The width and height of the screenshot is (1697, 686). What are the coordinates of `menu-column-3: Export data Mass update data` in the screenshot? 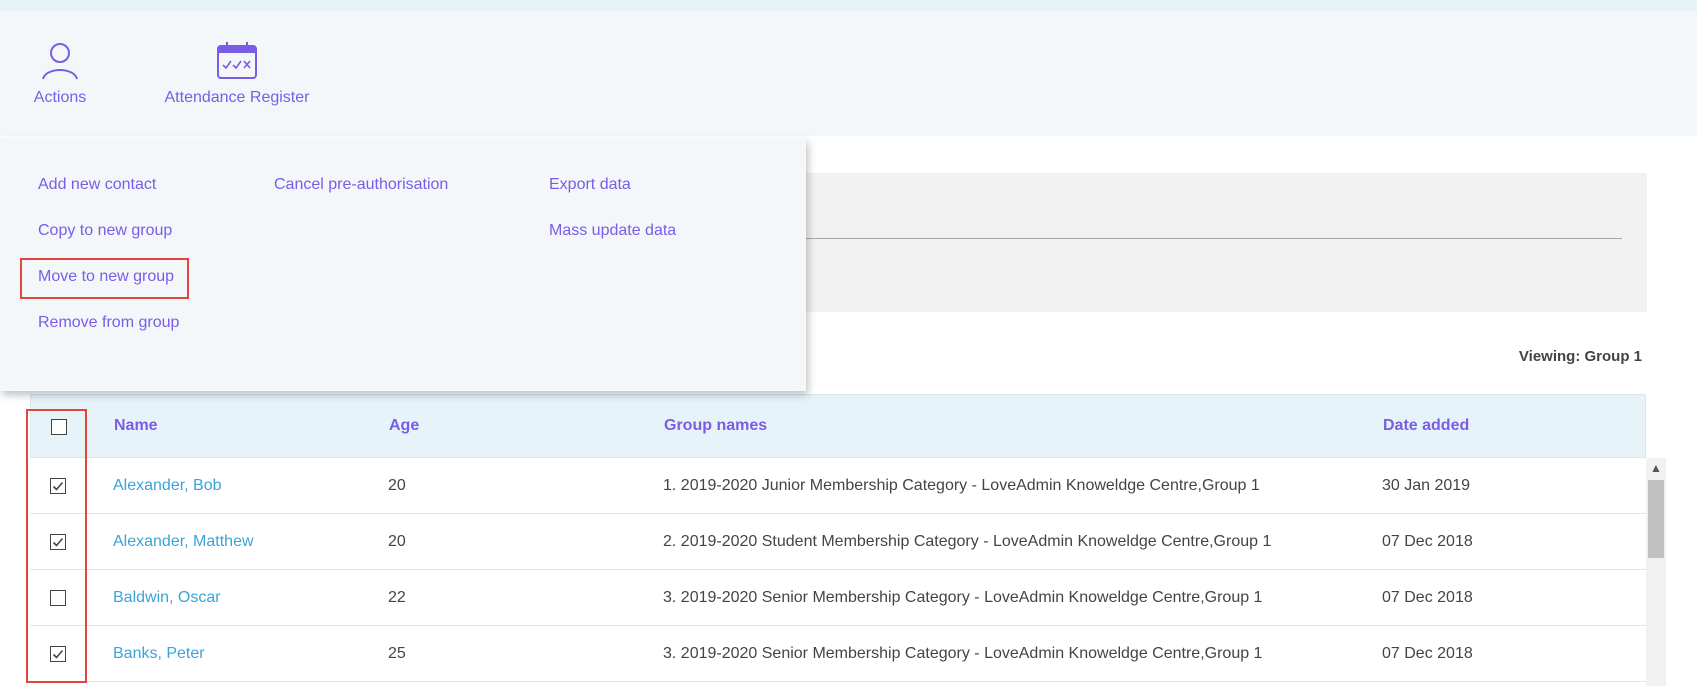 It's located at (612, 222).